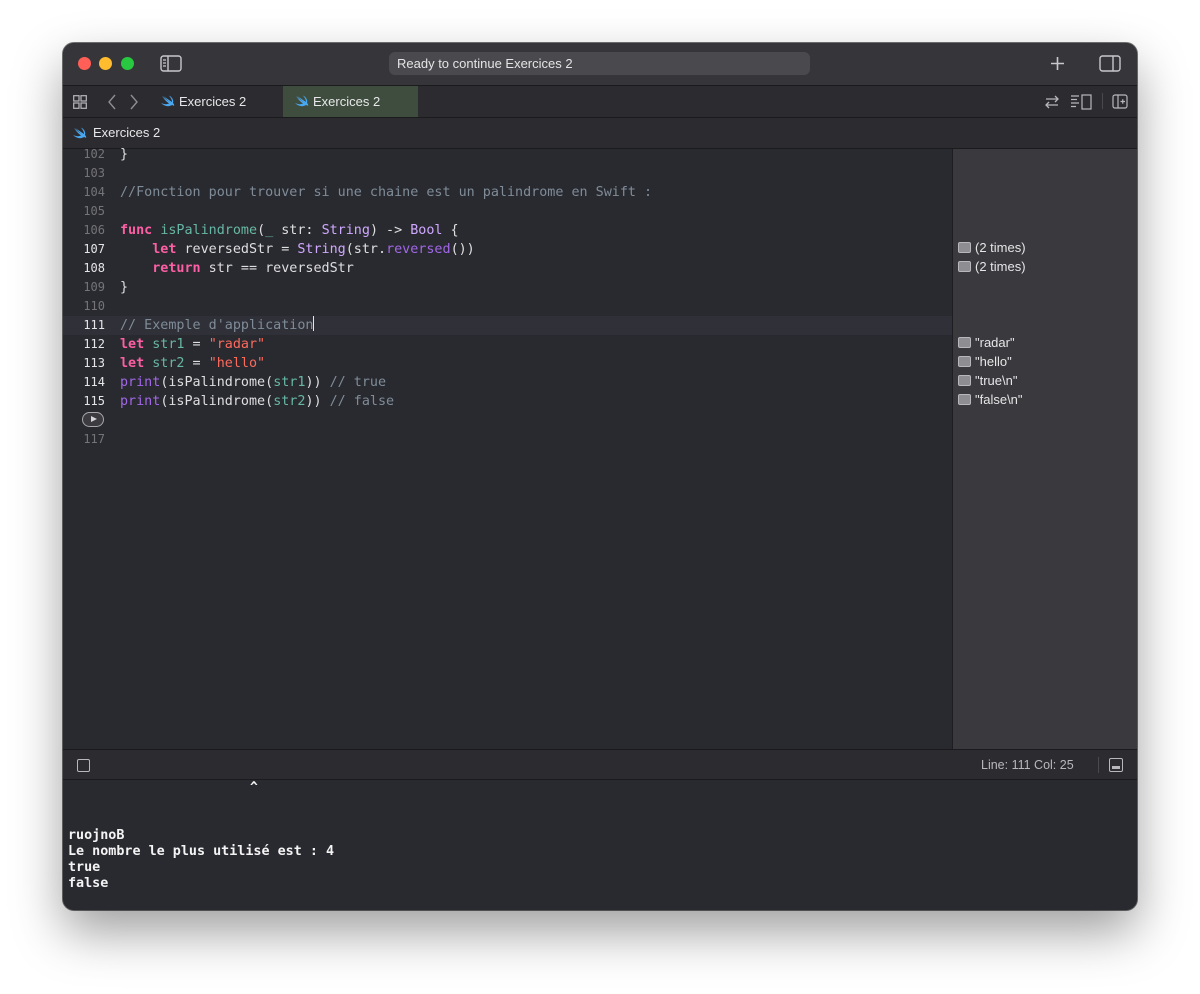 The width and height of the screenshot is (1200, 994). Describe the element at coordinates (94, 287) in the screenshot. I see `line-number: 109` at that location.